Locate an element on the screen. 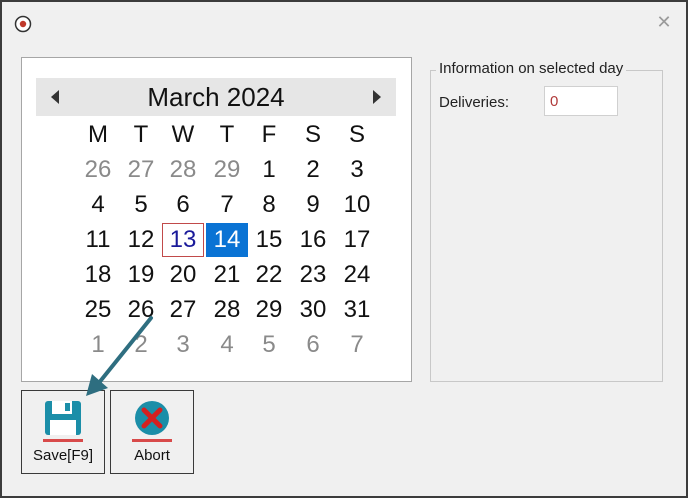  calendar-day-today: 13 is located at coordinates (183, 240).